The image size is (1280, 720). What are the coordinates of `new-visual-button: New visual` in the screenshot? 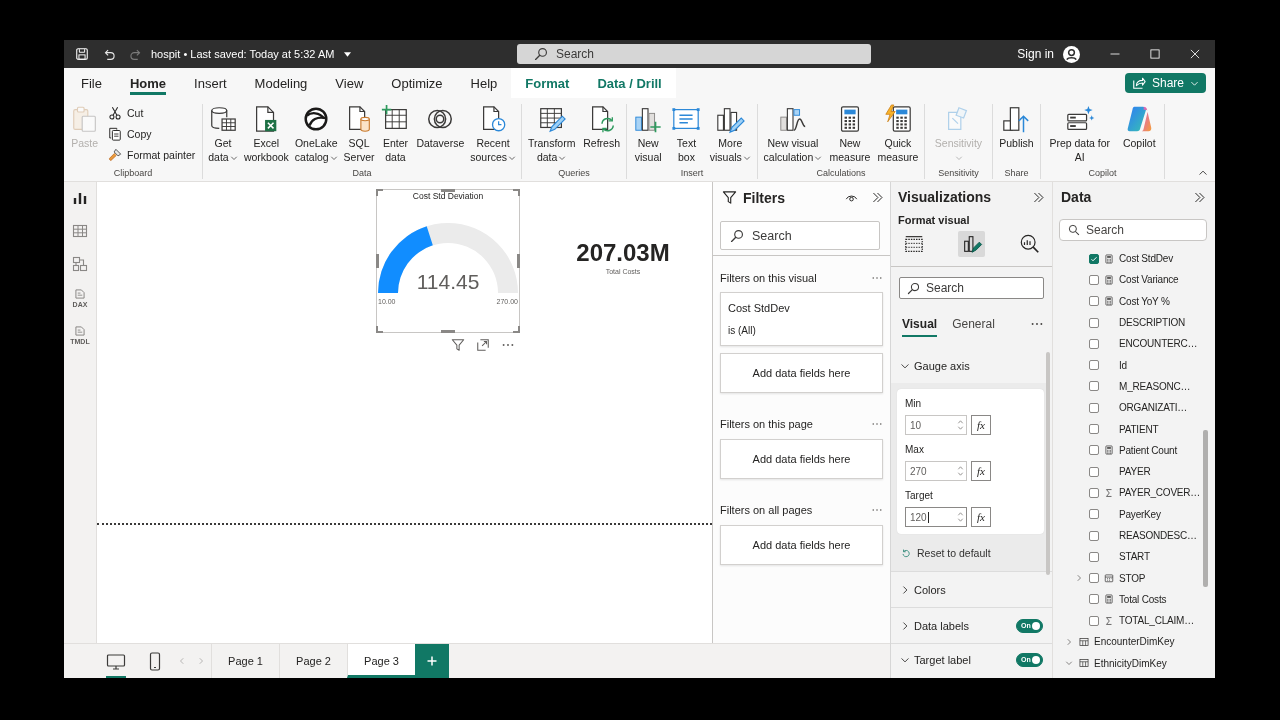 It's located at (648, 134).